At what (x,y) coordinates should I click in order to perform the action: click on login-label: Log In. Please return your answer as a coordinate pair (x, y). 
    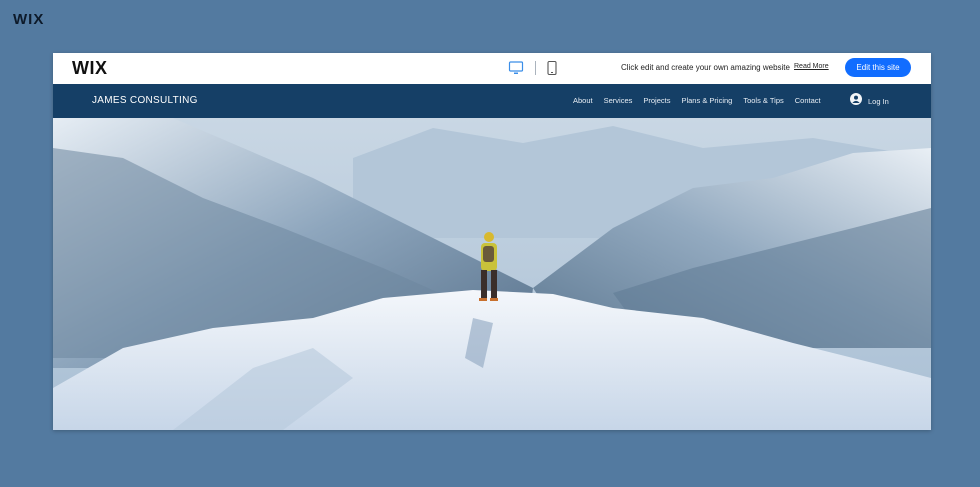
    Looking at the image, I should click on (878, 101).